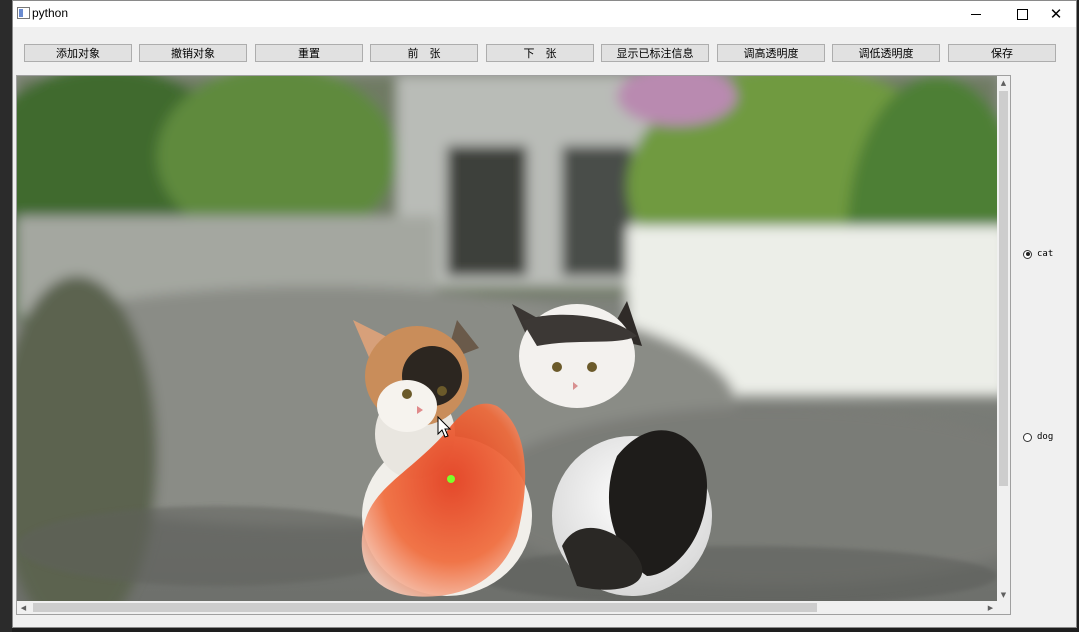 The image size is (1079, 632). Describe the element at coordinates (451, 479) in the screenshot. I see `annotation-point` at that location.